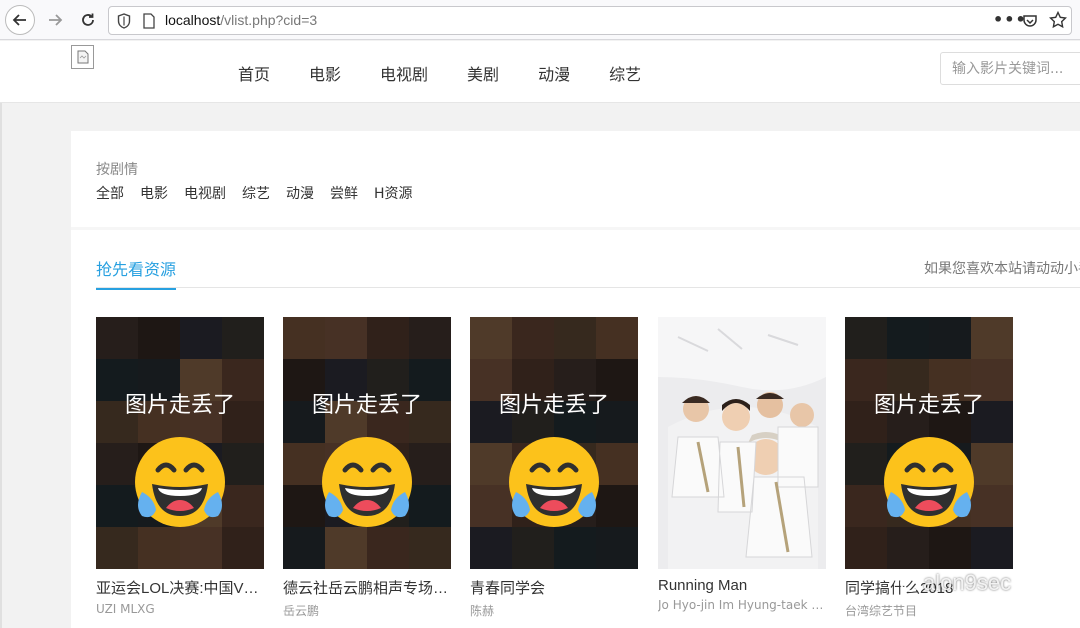  I want to click on movie-subtitle: Jo Hyo-jin Im Hyung-taek Kim Jong-kook, so click(742, 605).